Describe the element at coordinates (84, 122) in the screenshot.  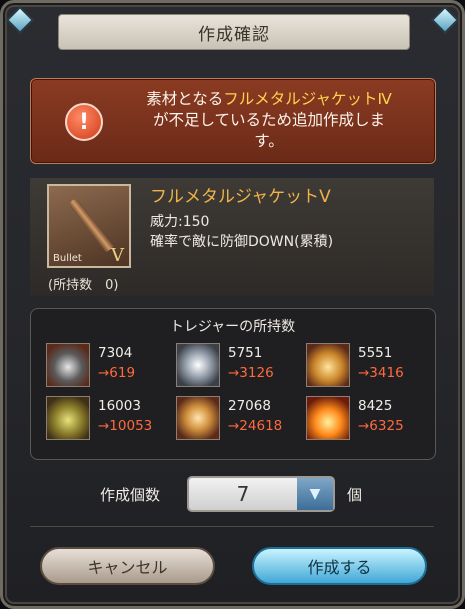
I see `exclamation-icon: !` at that location.